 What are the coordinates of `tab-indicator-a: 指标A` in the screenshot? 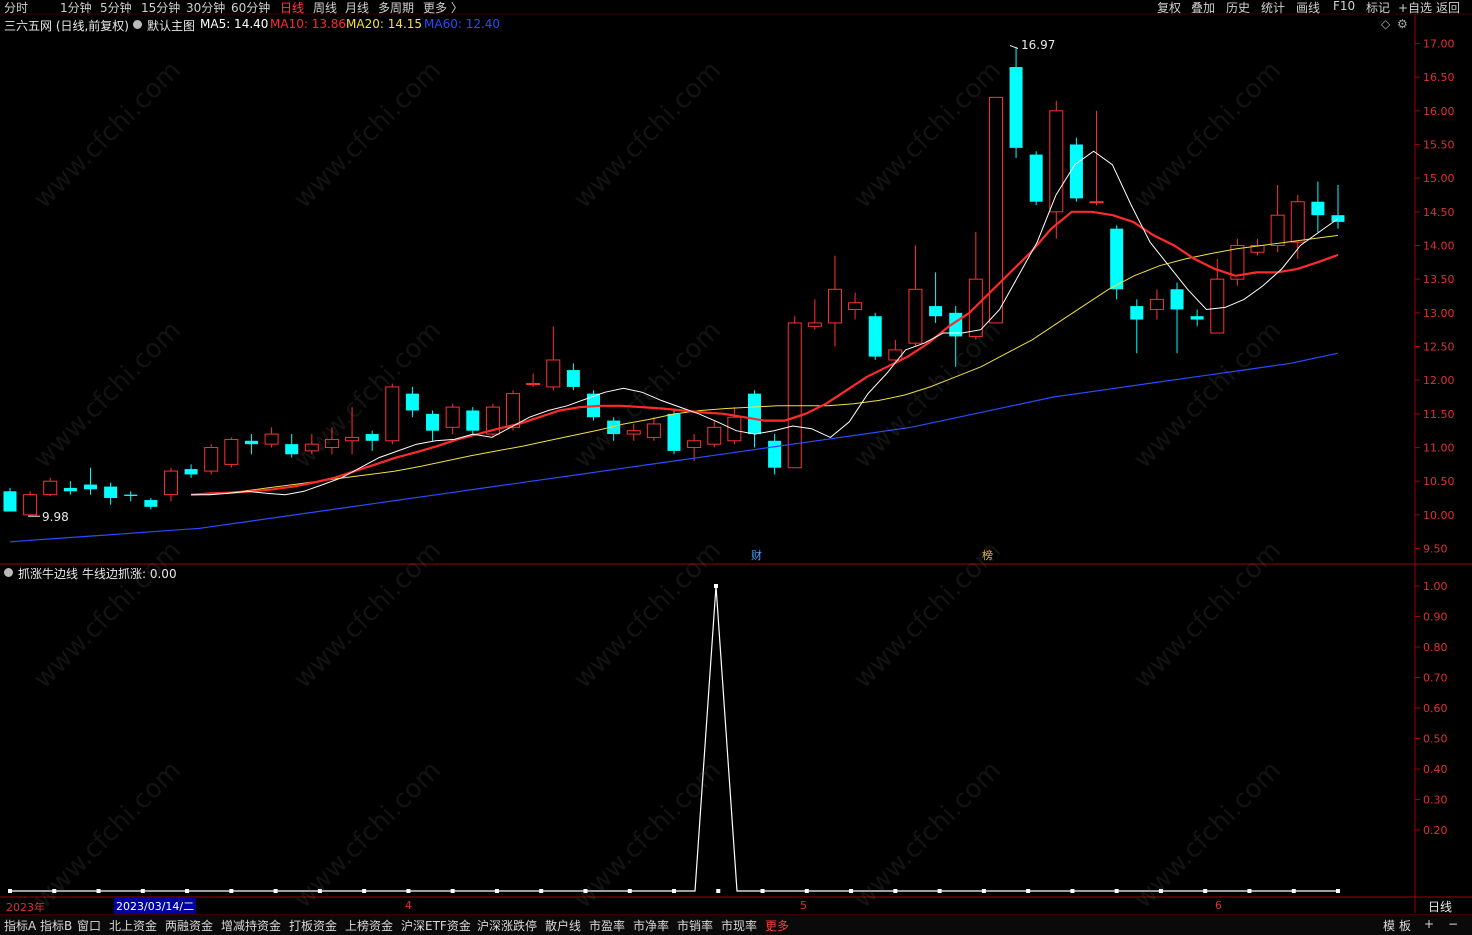 It's located at (20, 925).